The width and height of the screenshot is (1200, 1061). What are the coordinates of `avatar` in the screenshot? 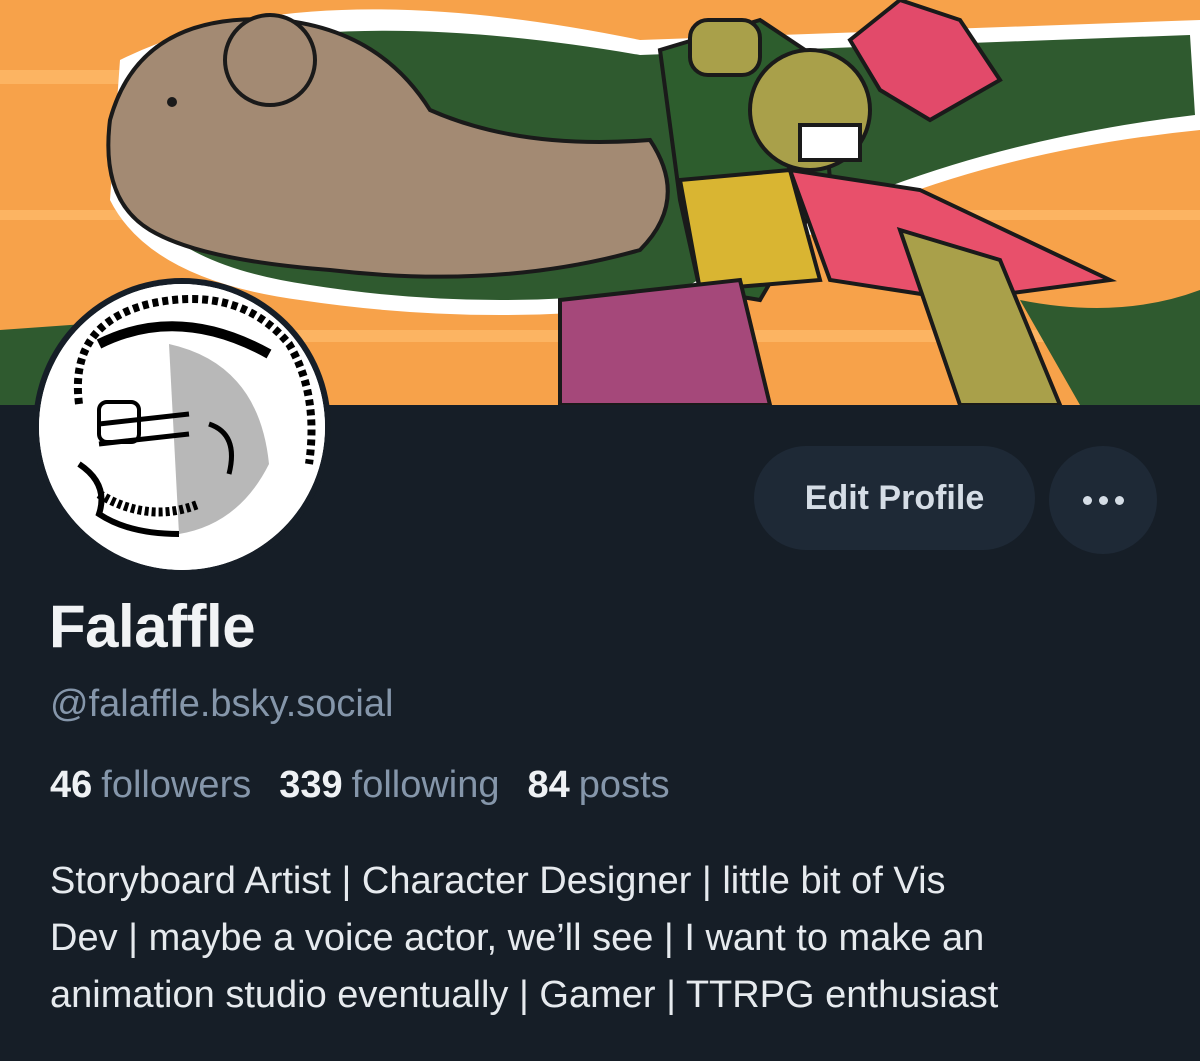 It's located at (182, 427).